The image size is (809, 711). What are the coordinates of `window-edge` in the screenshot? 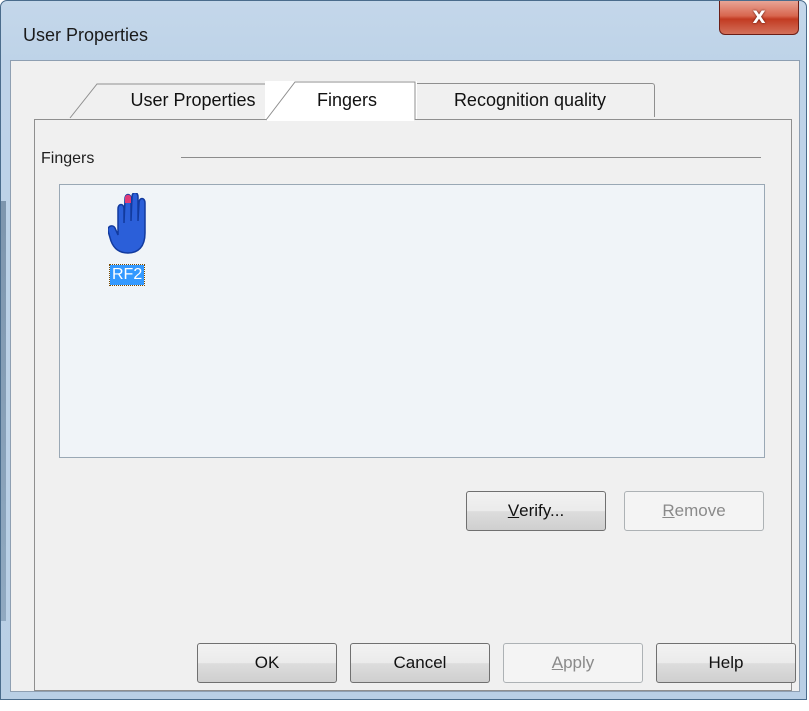 It's located at (3, 411).